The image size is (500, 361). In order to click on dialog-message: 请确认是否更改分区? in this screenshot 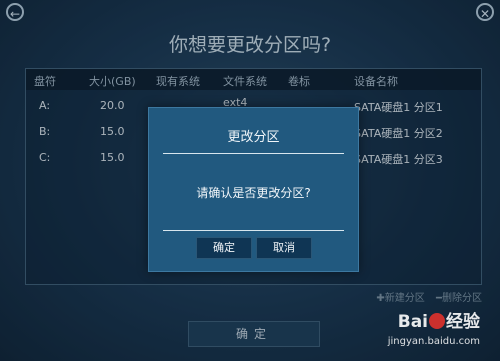, I will do `click(253, 193)`.